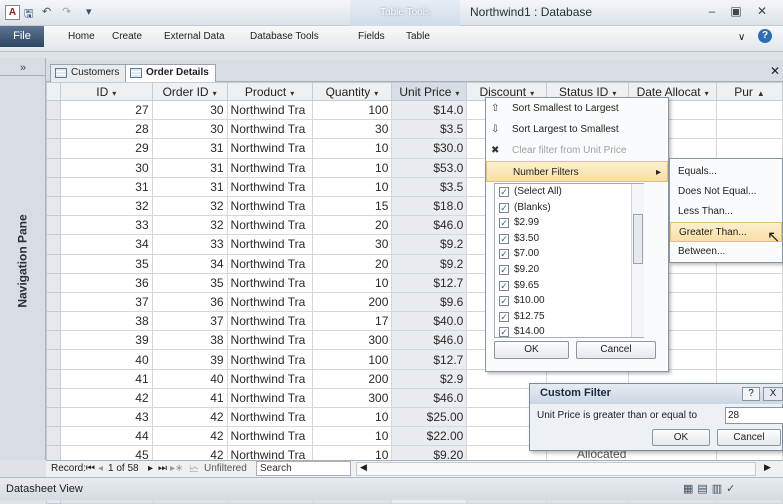 The height and width of the screenshot is (504, 783). I want to click on cell-order-id: 31, so click(189, 148).